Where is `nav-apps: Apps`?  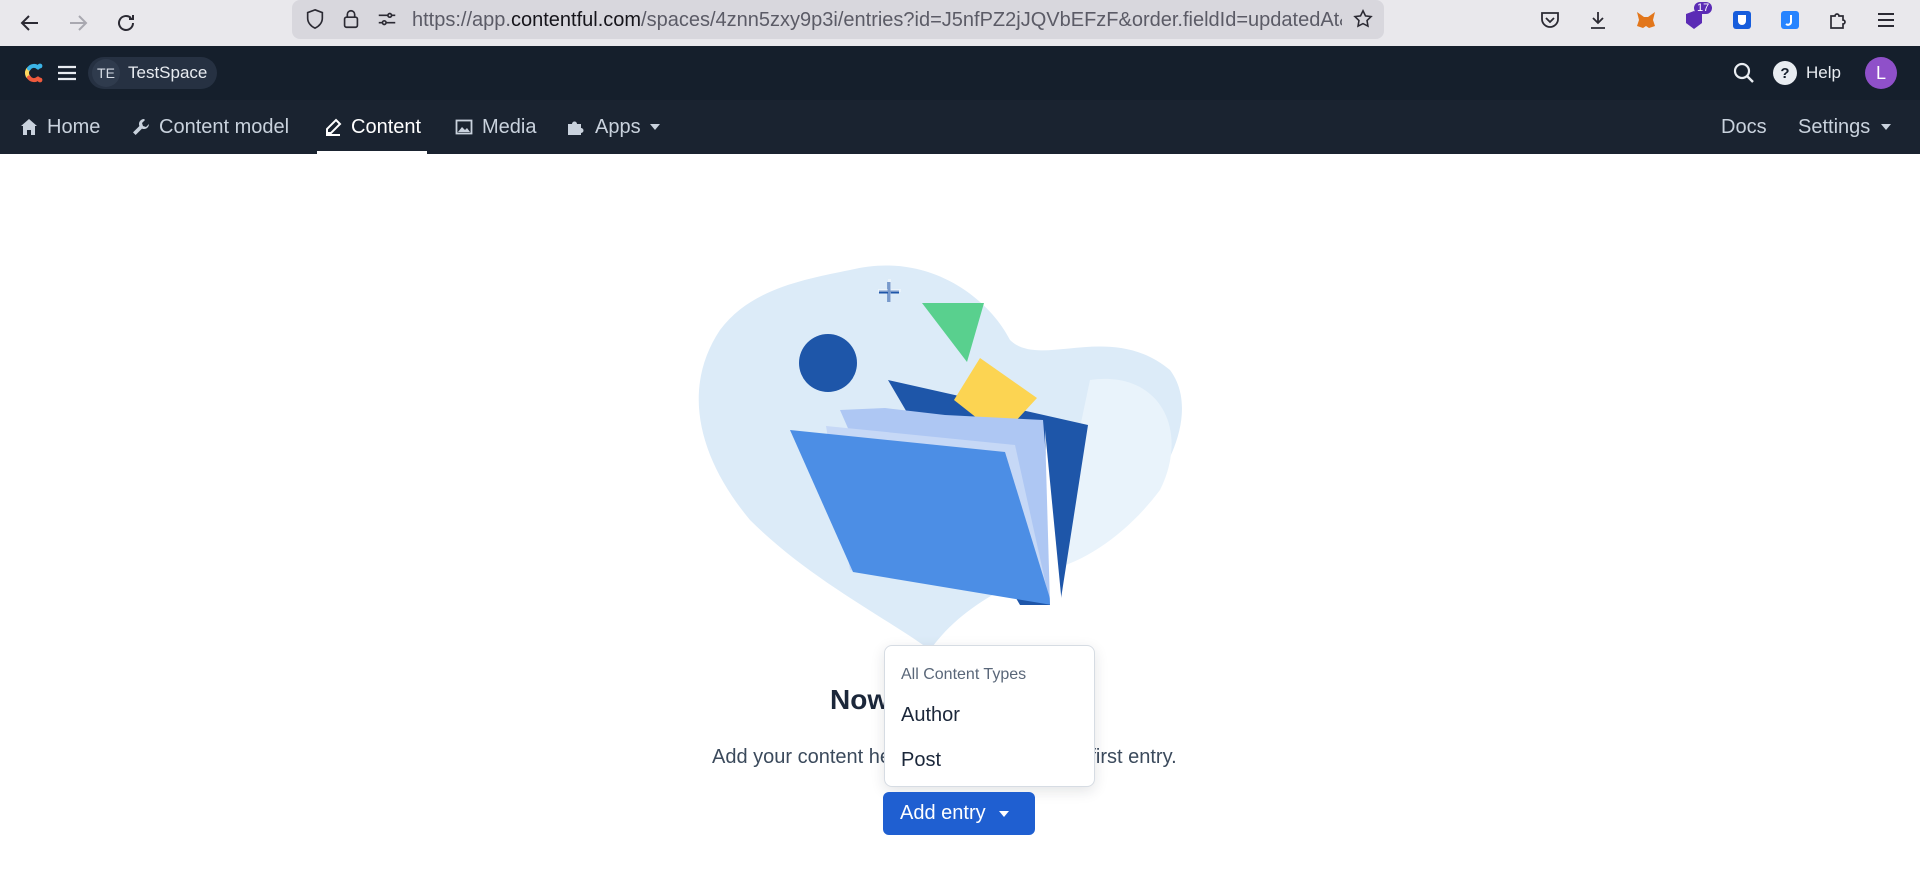 nav-apps: Apps is located at coordinates (613, 127).